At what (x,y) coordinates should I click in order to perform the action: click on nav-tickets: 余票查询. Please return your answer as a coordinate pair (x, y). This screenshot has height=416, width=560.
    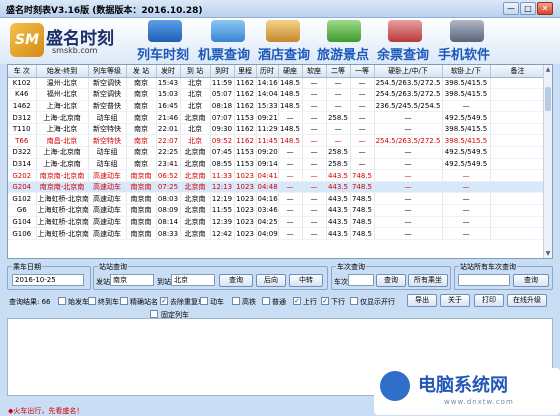
    Looking at the image, I should click on (403, 53).